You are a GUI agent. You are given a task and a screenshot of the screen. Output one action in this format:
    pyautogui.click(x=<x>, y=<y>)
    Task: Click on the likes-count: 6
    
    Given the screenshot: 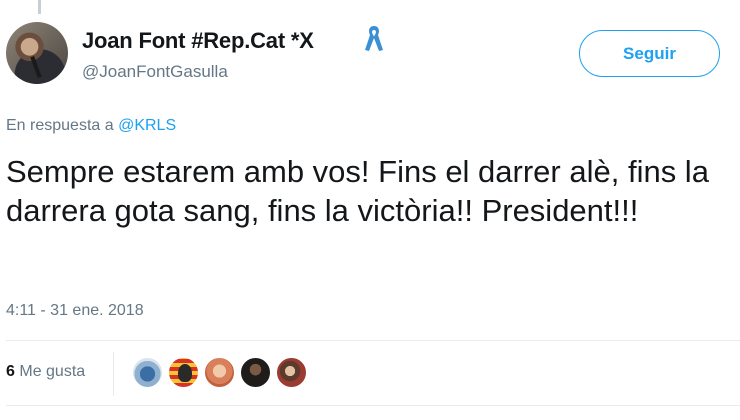 What is the action you would take?
    pyautogui.click(x=10, y=371)
    